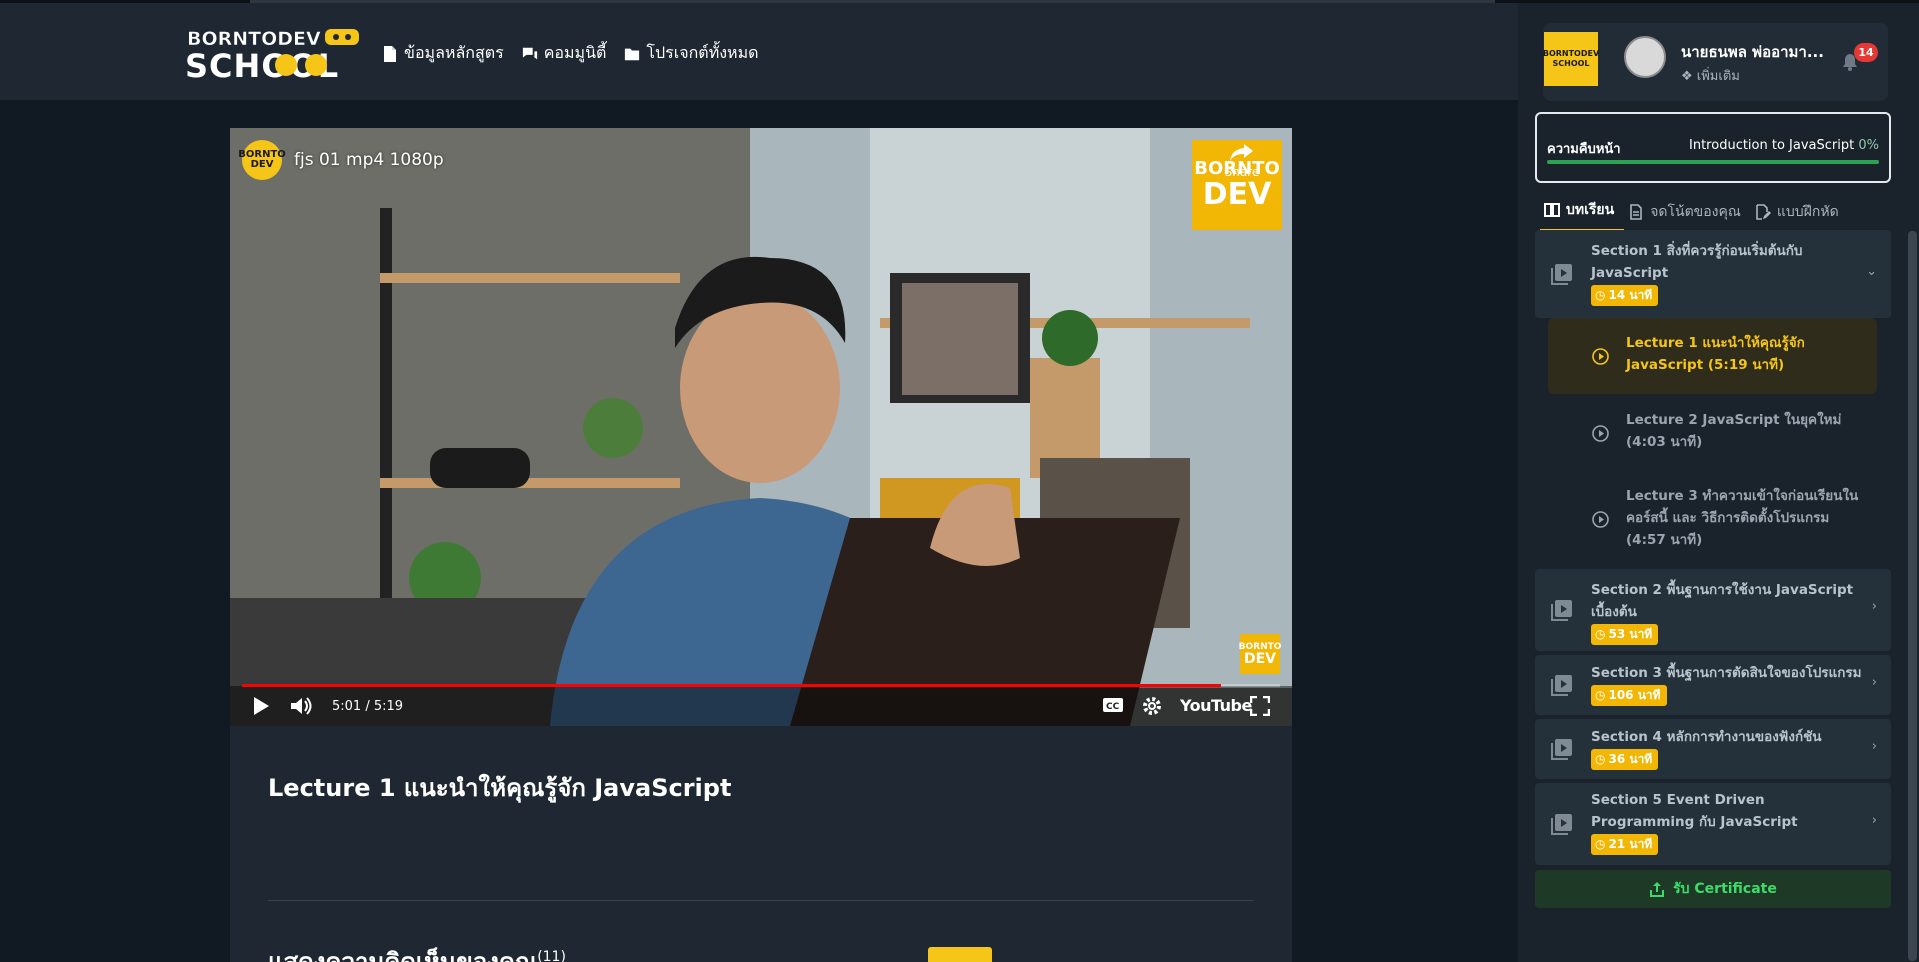  I want to click on volume-icon, so click(301, 706).